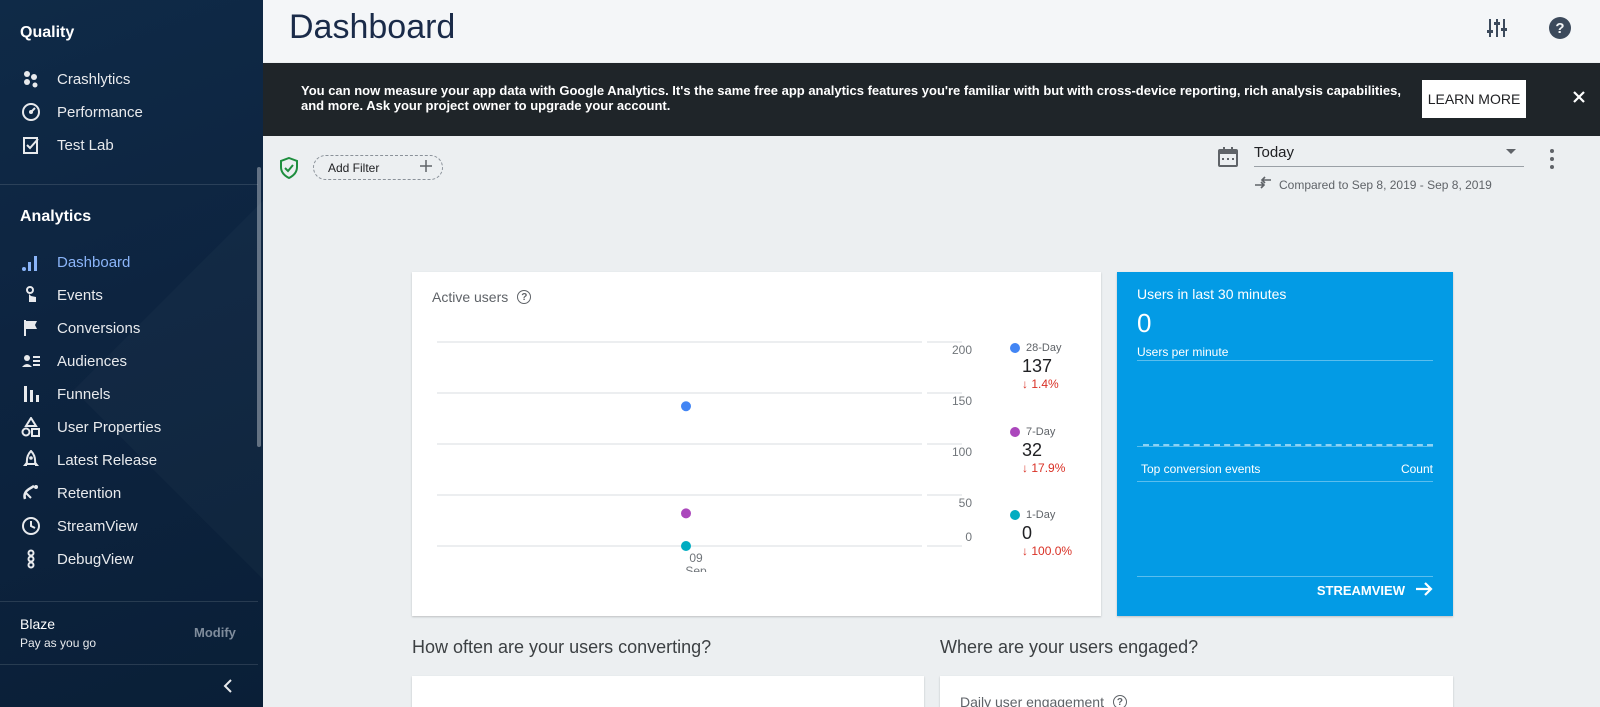 This screenshot has height=707, width=1600. I want to click on legend-delta-value: 100.0%, so click(1052, 551).